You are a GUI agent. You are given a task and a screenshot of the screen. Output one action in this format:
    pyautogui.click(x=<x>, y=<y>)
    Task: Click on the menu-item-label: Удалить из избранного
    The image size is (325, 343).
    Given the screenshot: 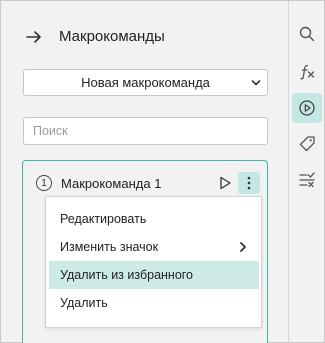 What is the action you would take?
    pyautogui.click(x=127, y=275)
    